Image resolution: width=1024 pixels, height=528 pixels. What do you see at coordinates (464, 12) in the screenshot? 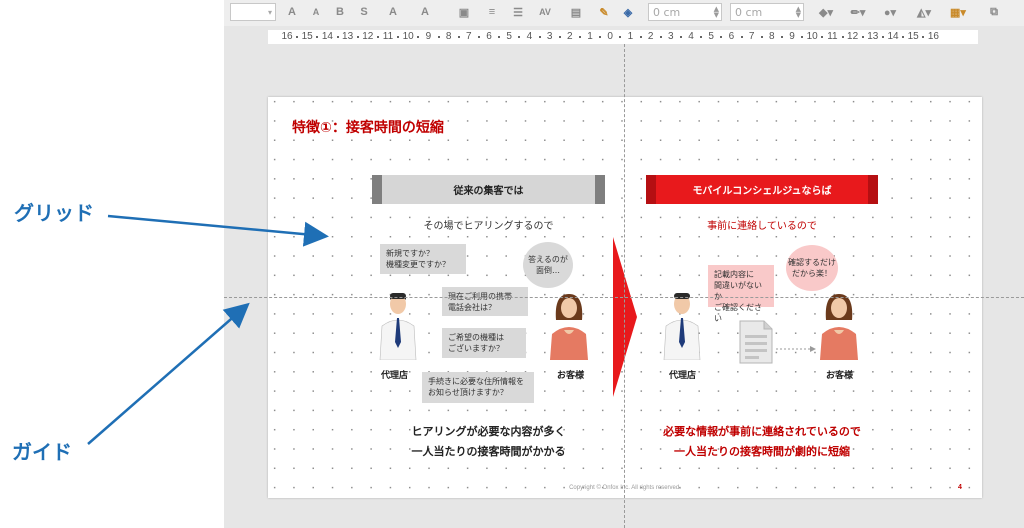
I see `text-box-icon: ▣` at bounding box center [464, 12].